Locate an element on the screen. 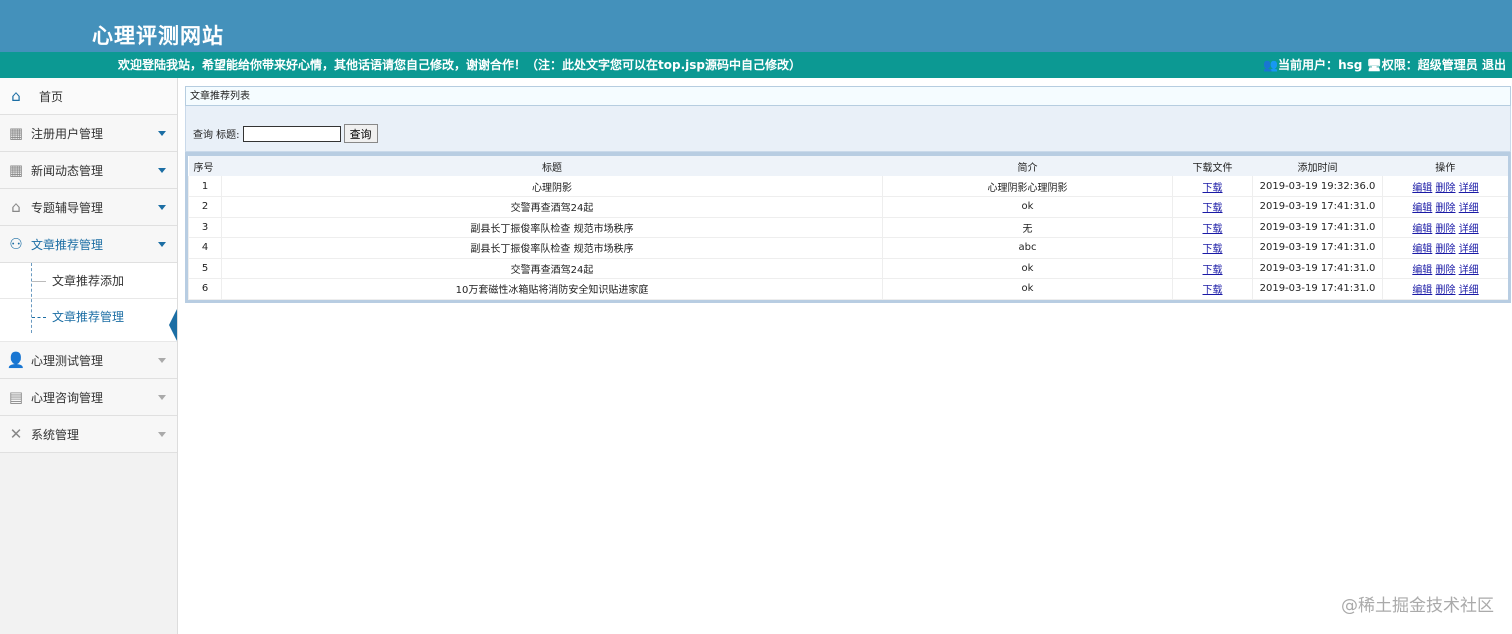 The image size is (1512, 634). sidebar-item-label: 首页 is located at coordinates (51, 96).